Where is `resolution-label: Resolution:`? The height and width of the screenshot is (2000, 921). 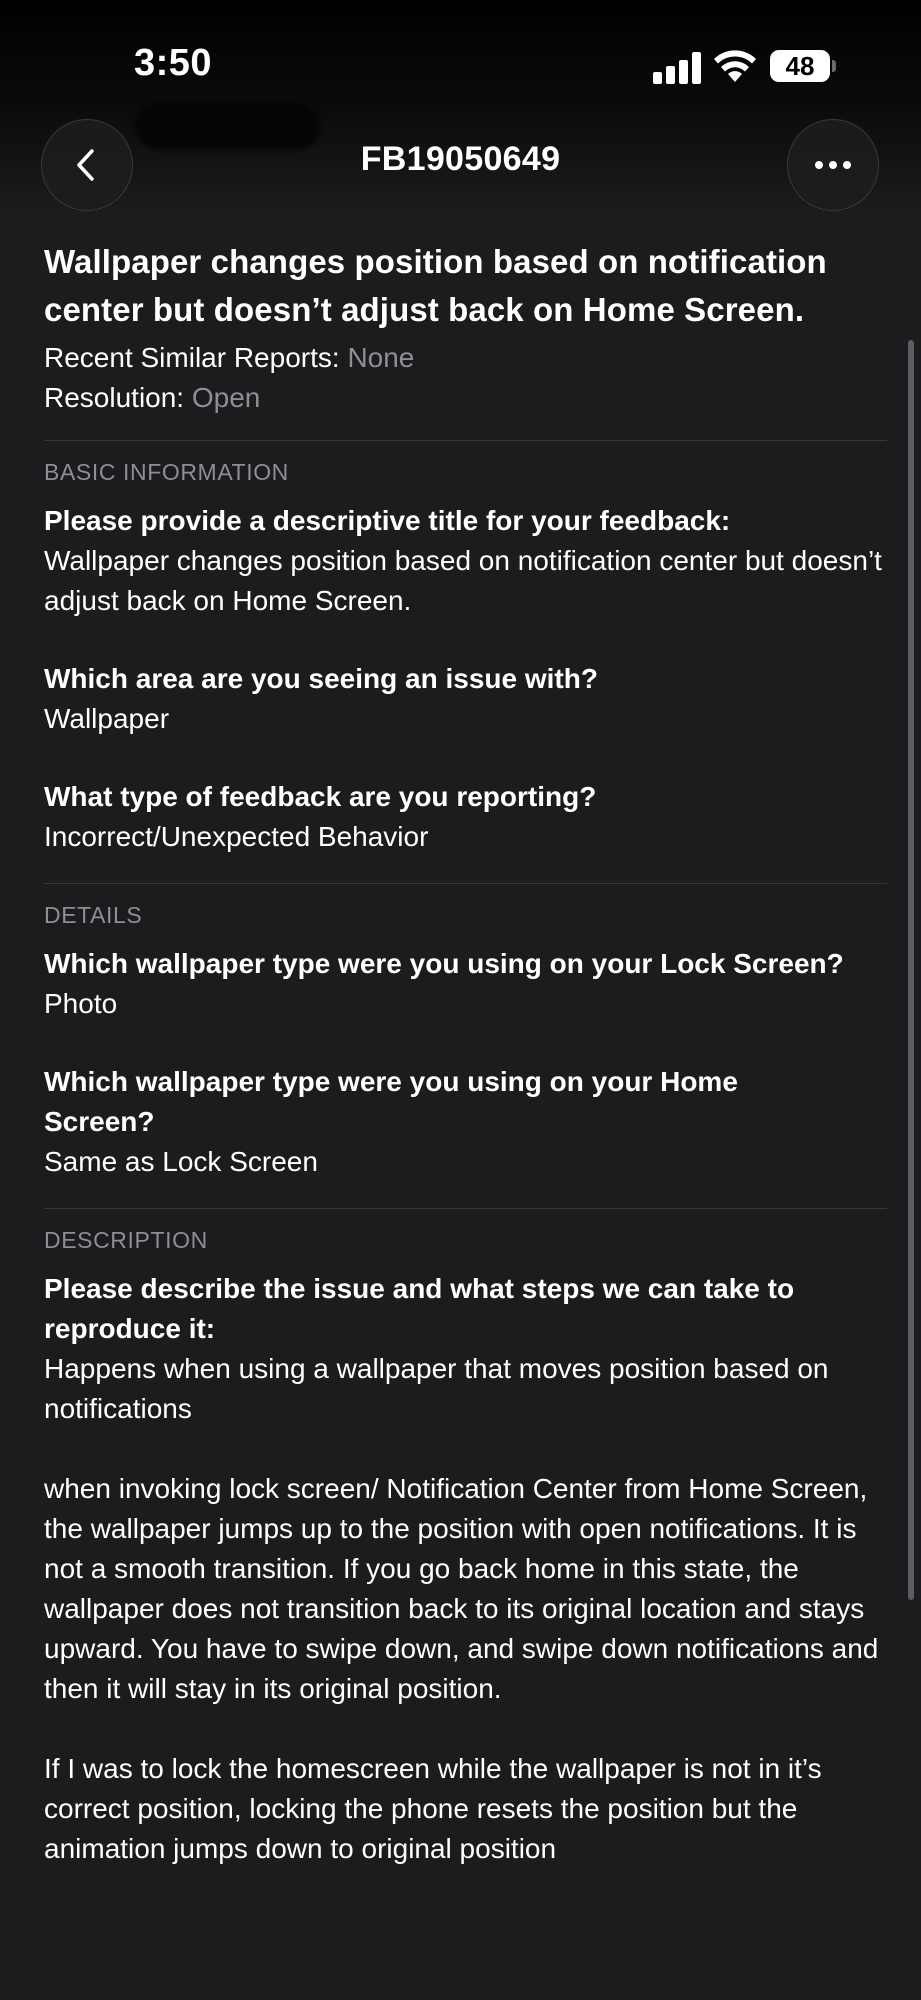
resolution-label: Resolution: is located at coordinates (118, 397).